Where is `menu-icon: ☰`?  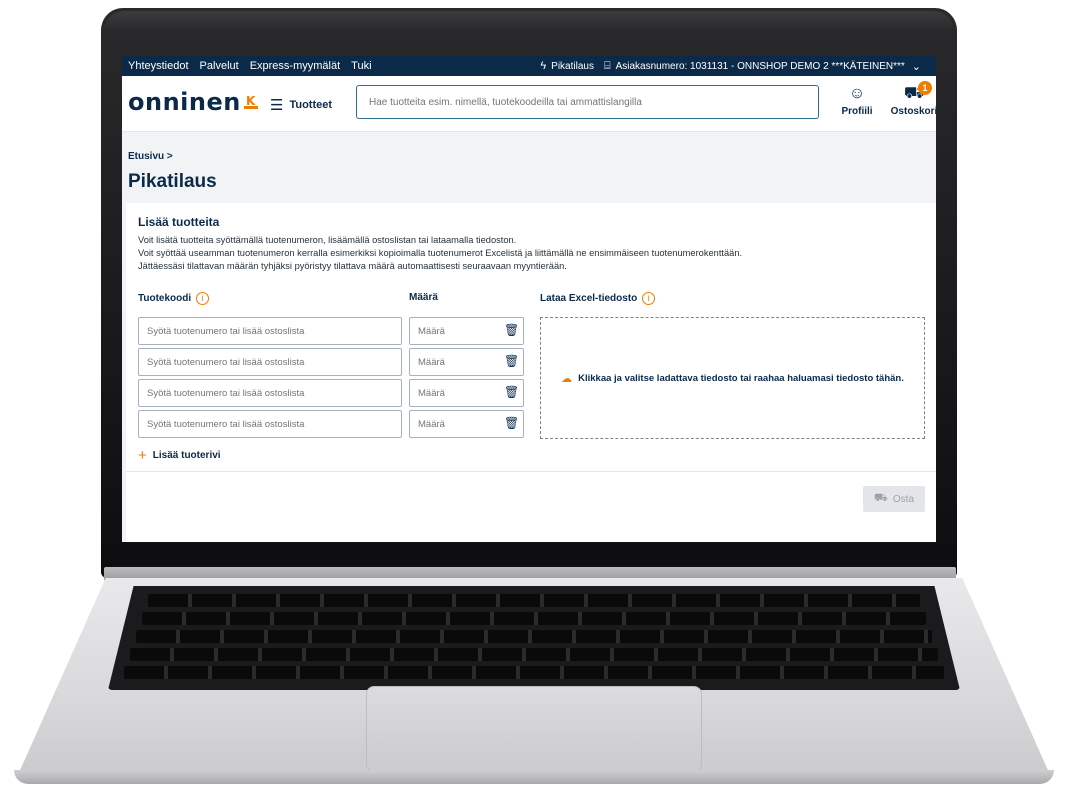
menu-icon: ☰ is located at coordinates (277, 105).